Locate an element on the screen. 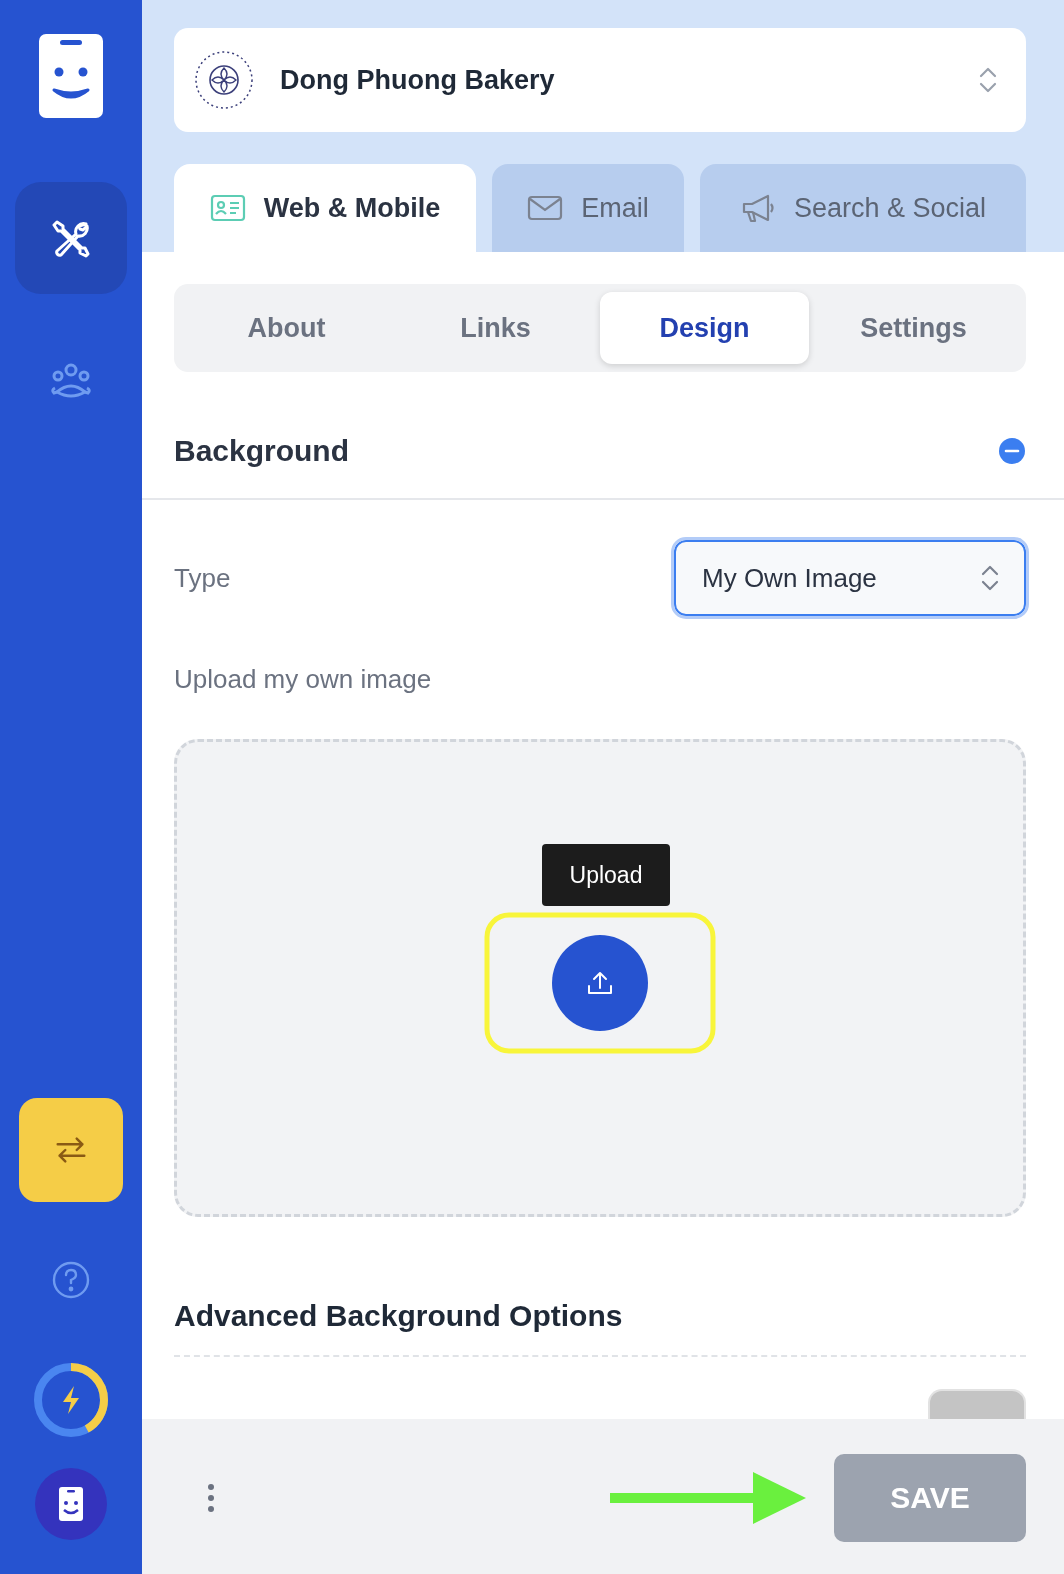  more-icon is located at coordinates (211, 1498).